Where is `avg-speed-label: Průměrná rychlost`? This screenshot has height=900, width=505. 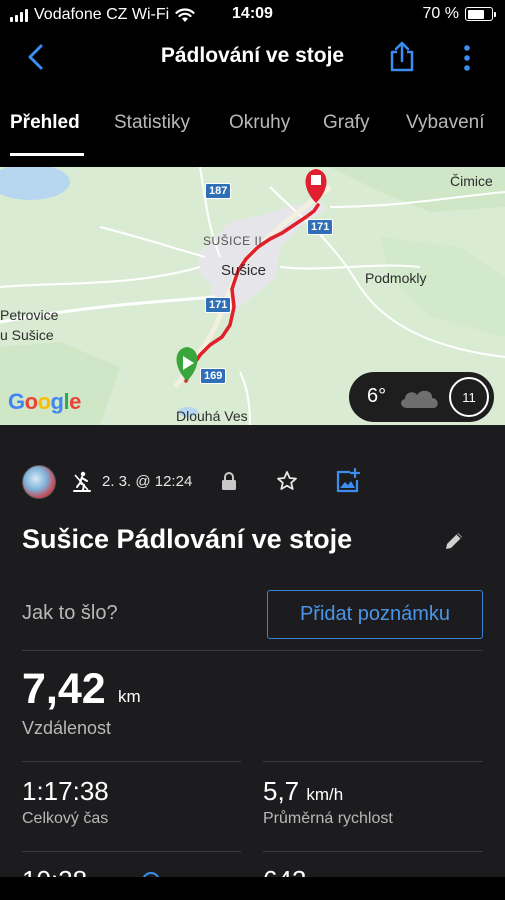 avg-speed-label: Průměrná rychlost is located at coordinates (328, 818).